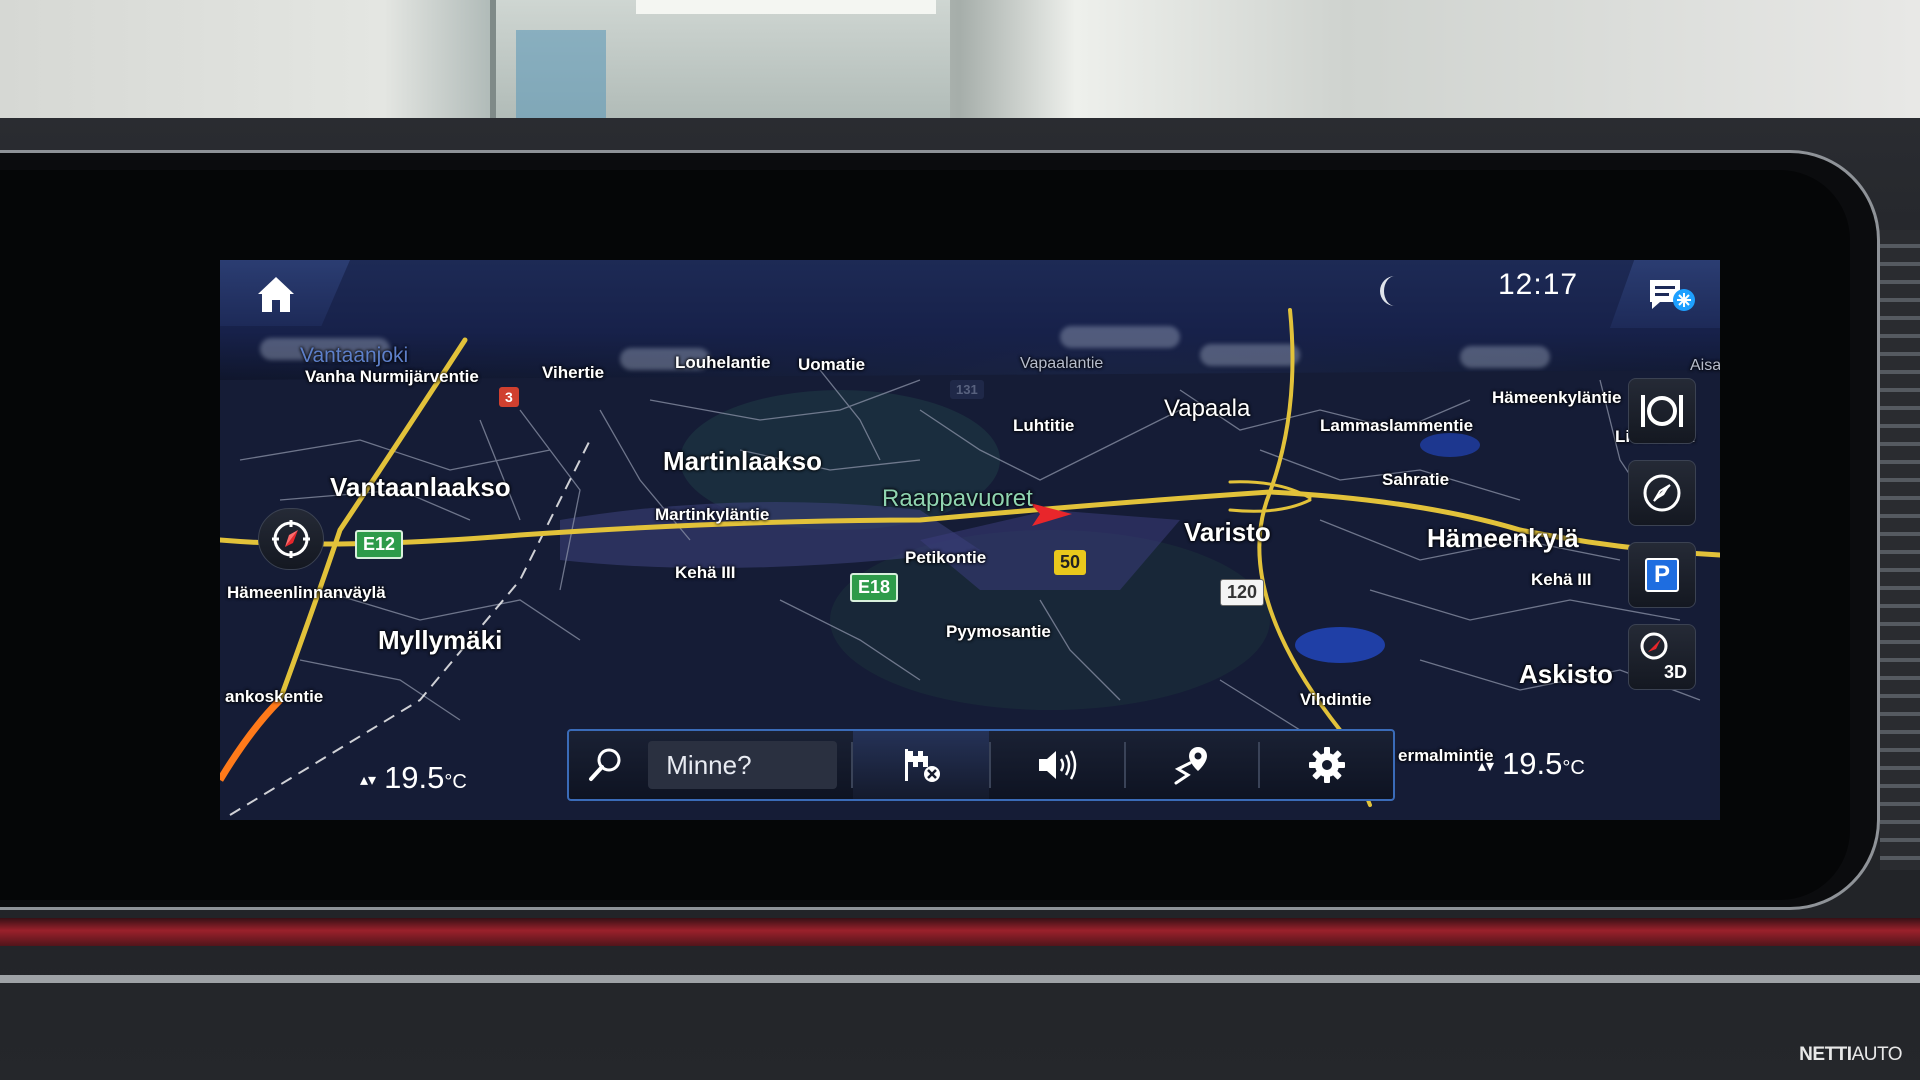 The height and width of the screenshot is (1080, 1920). I want to click on street-label: Vanha Nurmijärventie, so click(392, 376).